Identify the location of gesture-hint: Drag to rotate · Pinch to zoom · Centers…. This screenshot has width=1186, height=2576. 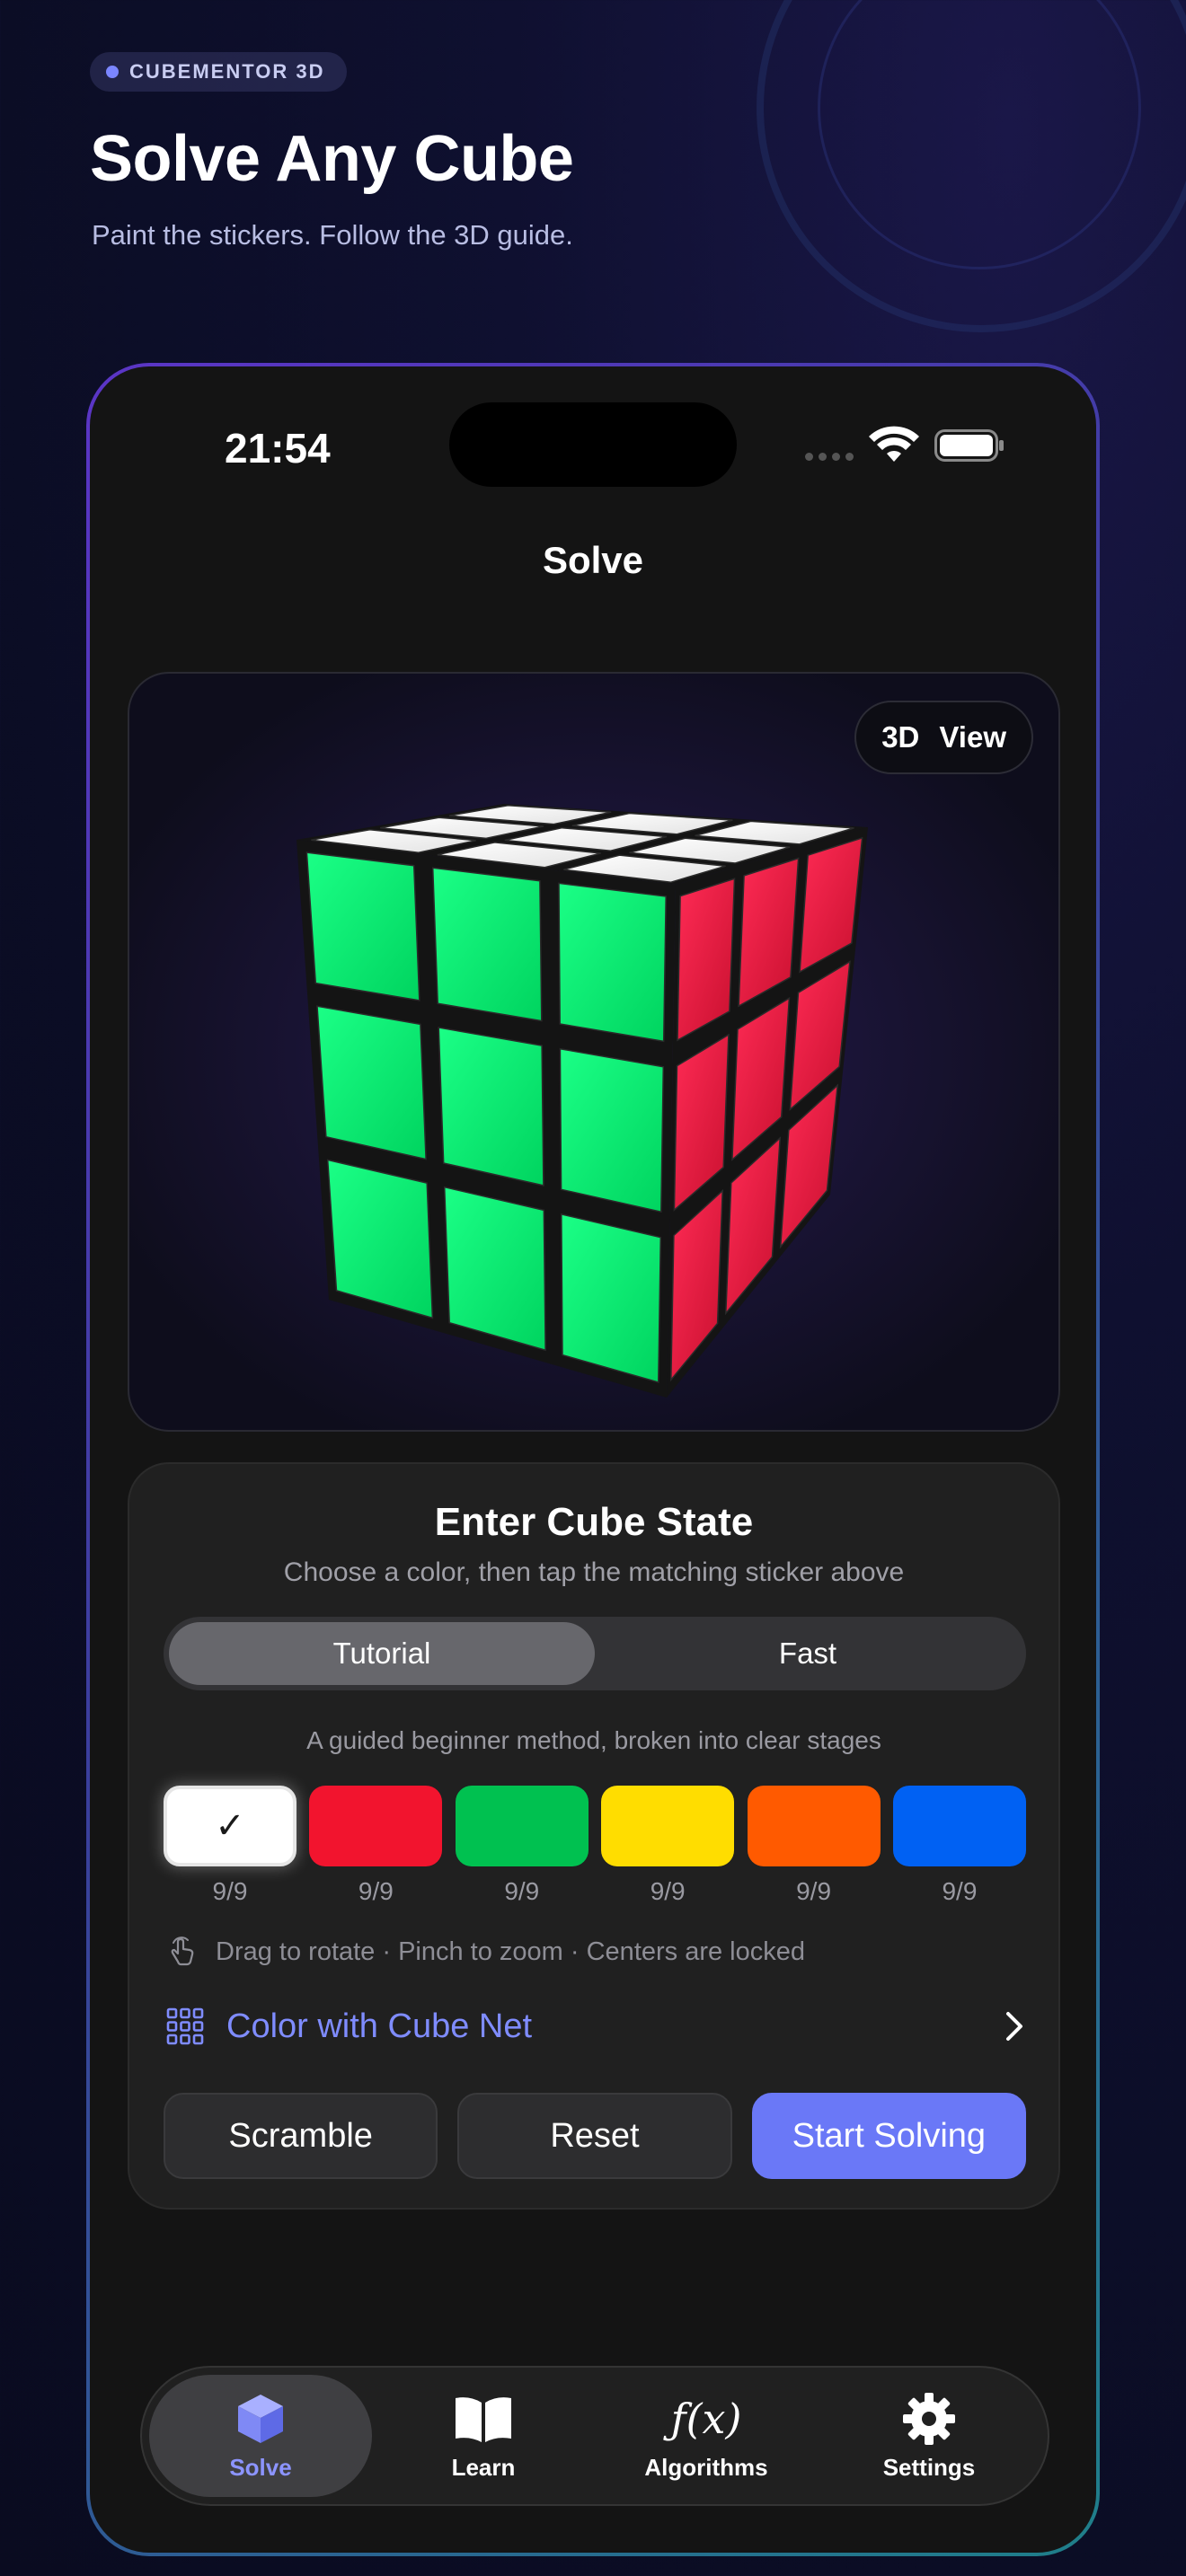
(485, 1952).